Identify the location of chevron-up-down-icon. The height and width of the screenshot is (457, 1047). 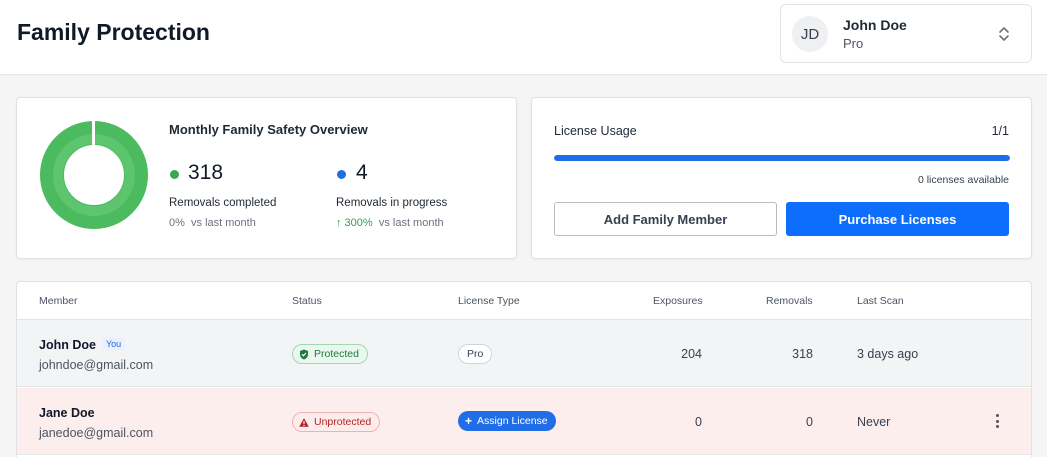
(1004, 34).